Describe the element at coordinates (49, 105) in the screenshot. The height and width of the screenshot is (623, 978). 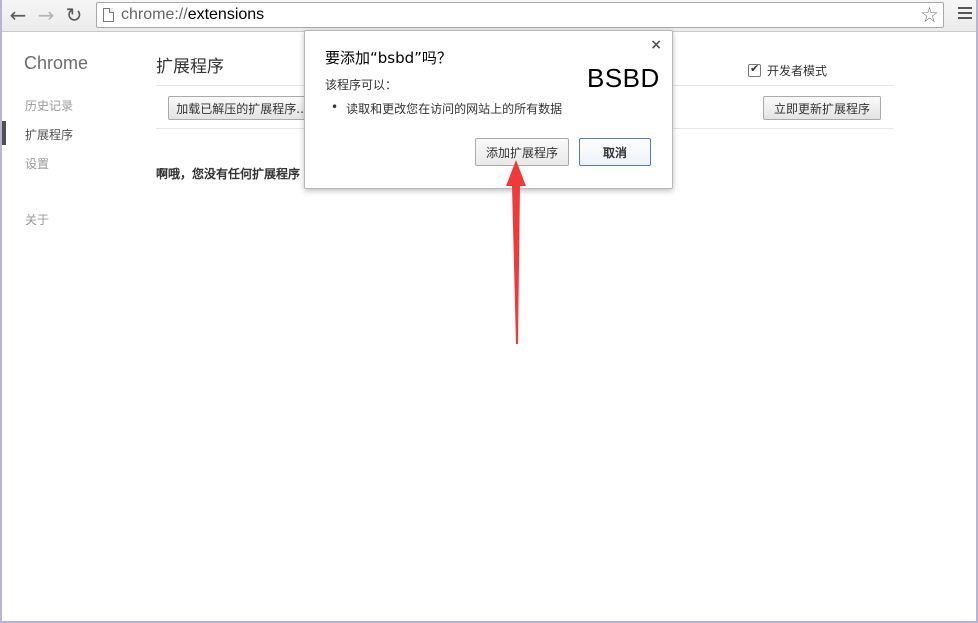
I see `sidebar-item-history: 历史记录` at that location.